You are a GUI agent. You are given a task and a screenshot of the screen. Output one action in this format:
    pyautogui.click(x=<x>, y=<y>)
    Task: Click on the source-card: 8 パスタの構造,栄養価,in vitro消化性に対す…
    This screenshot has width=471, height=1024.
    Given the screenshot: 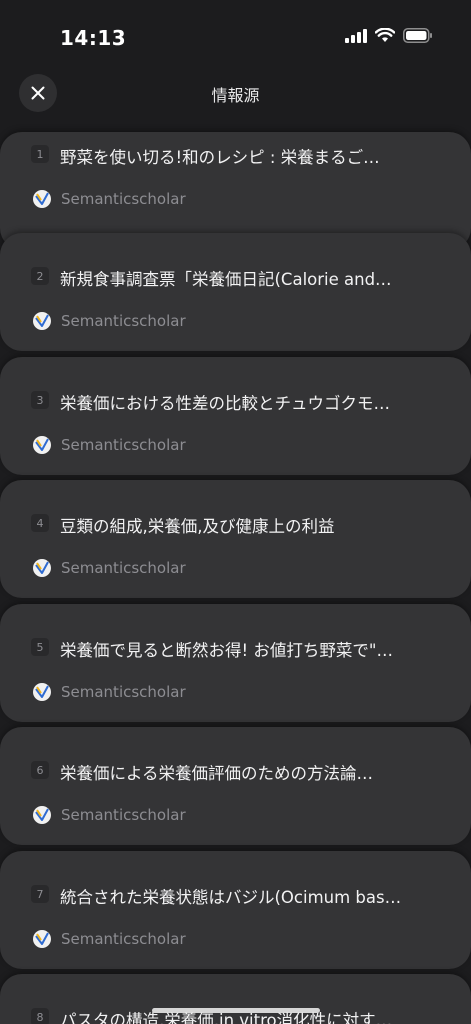 What is the action you would take?
    pyautogui.click(x=235, y=999)
    